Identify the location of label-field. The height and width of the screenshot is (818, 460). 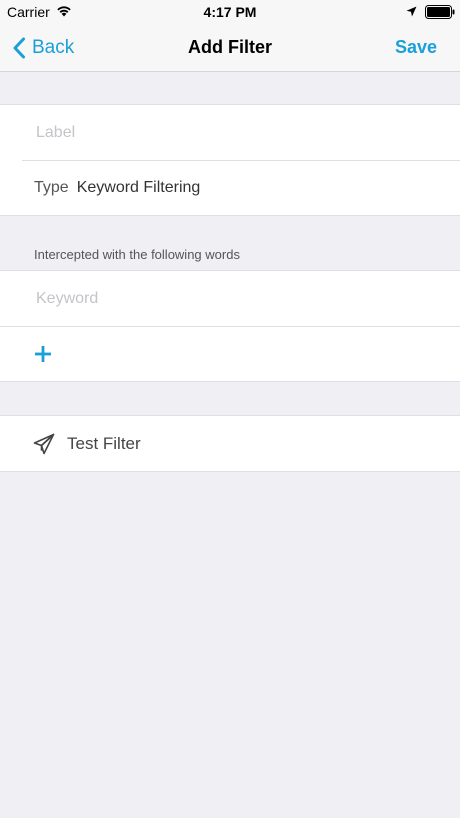
(226, 132).